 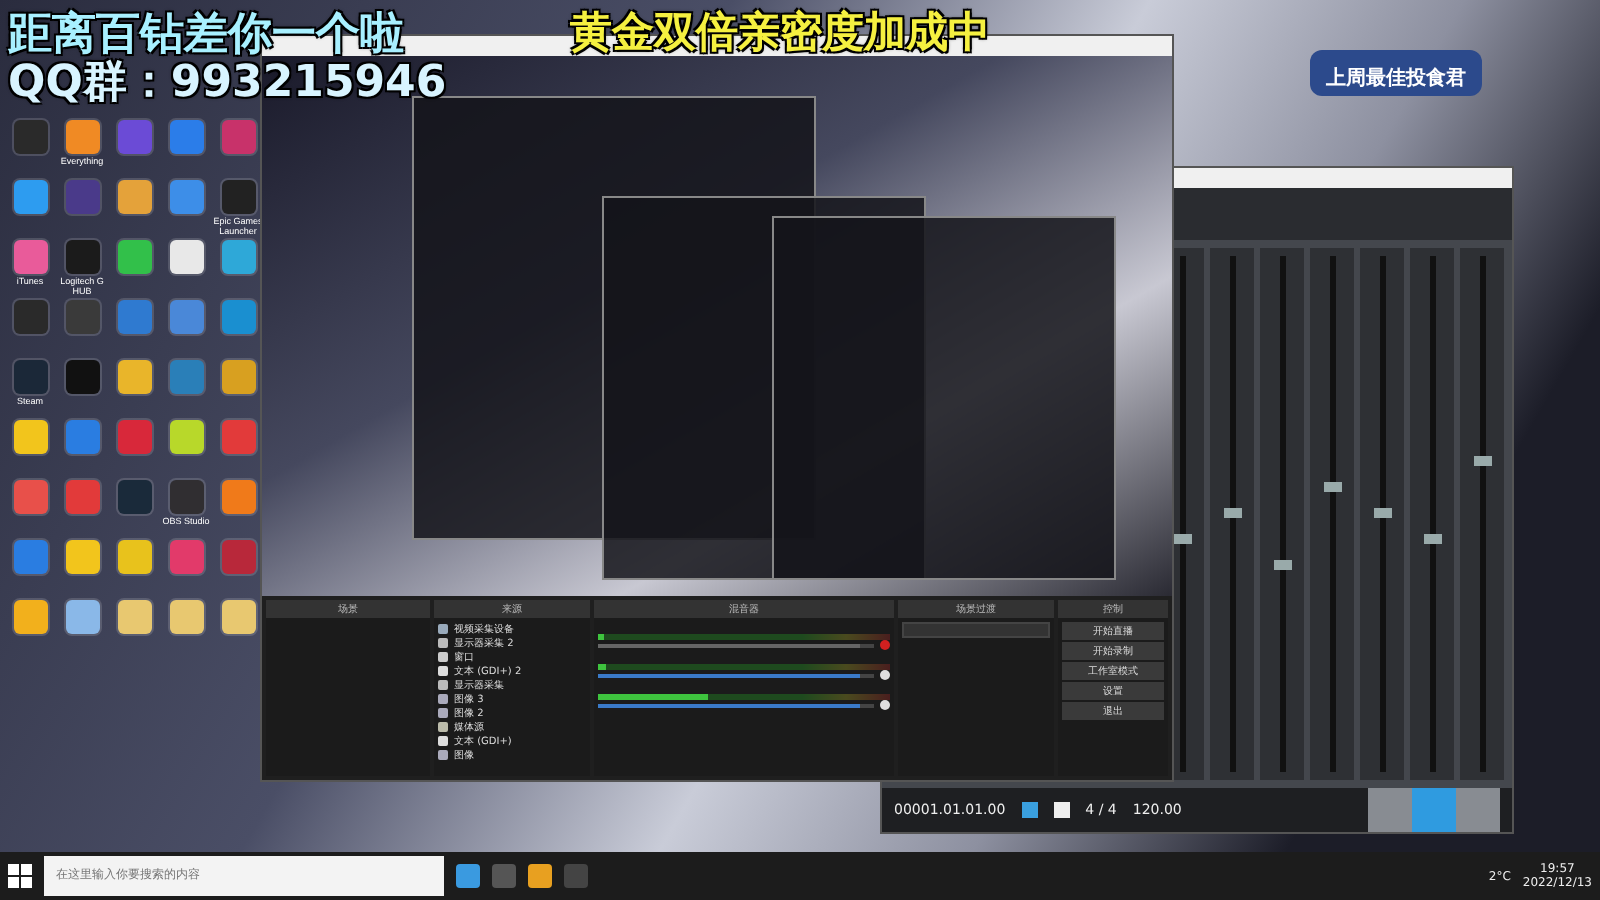 I want to click on transition-select, so click(x=976, y=630).